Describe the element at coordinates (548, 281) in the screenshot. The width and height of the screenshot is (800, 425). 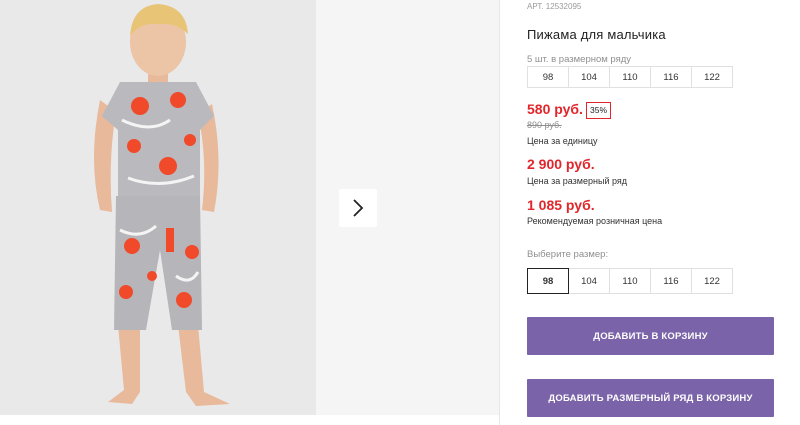
I see `size-option-98: 98` at that location.